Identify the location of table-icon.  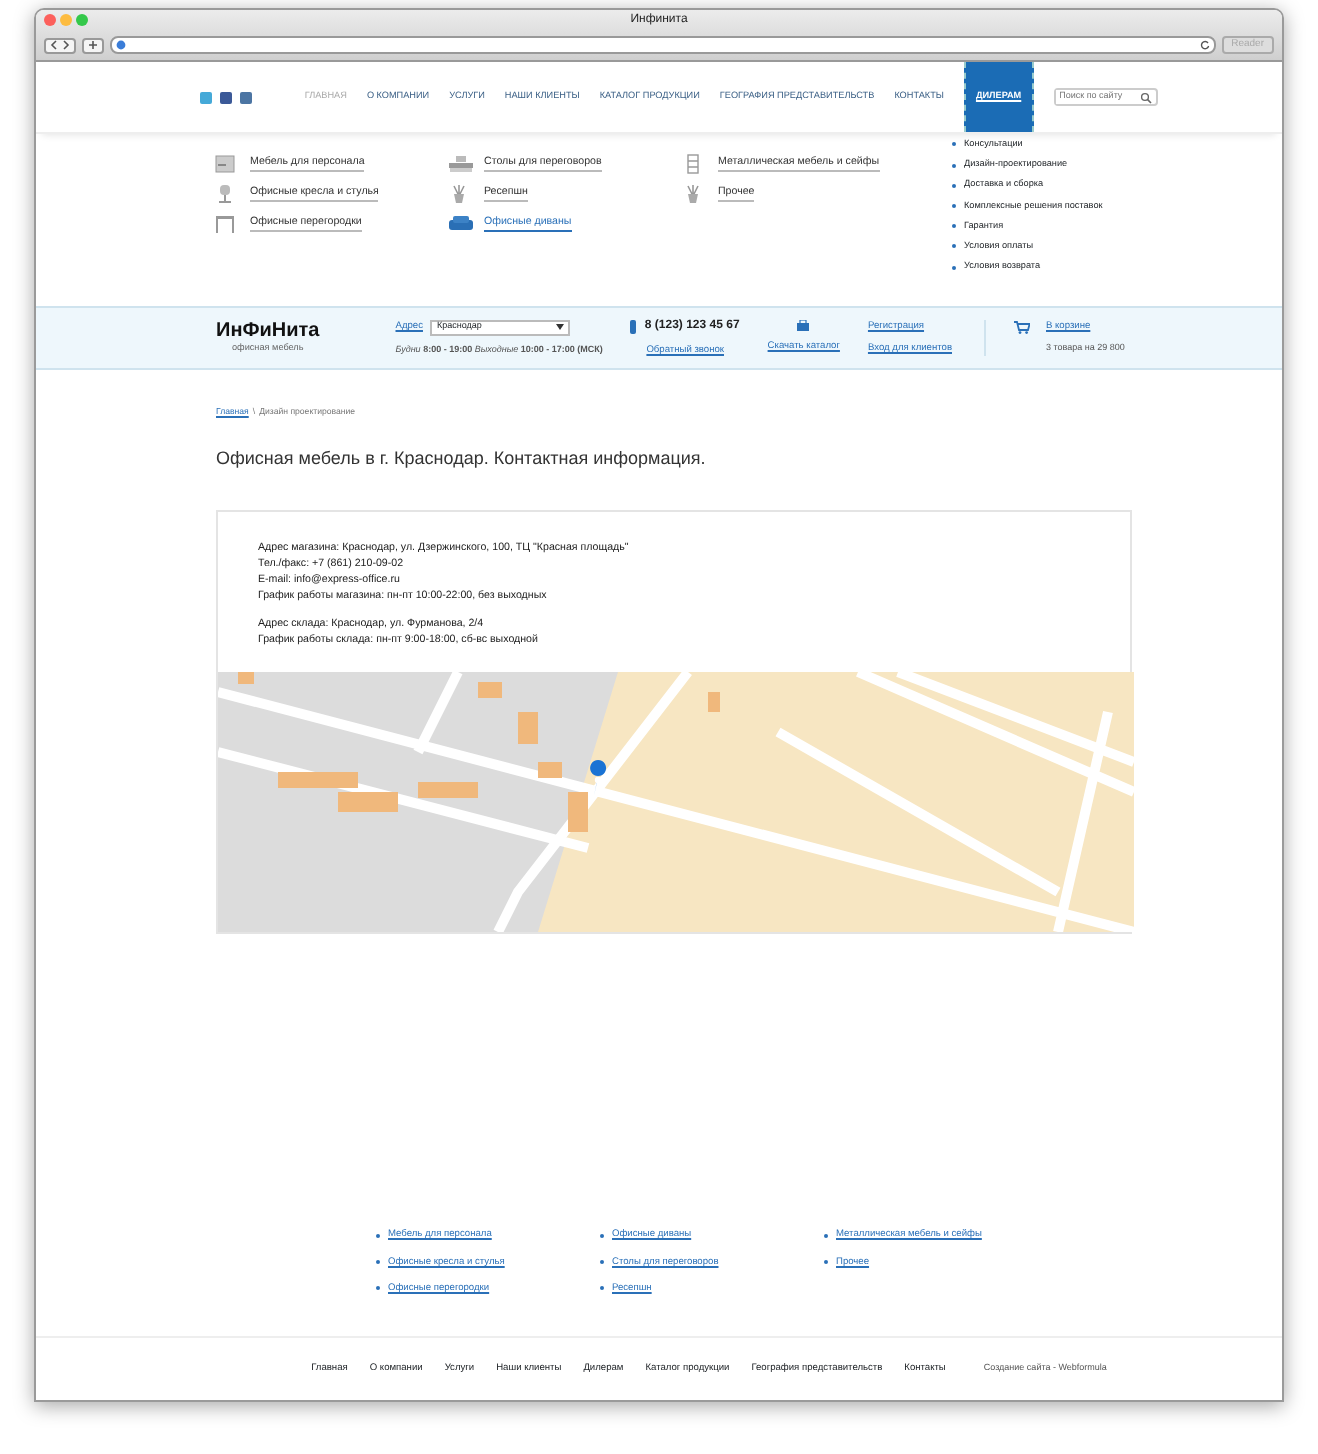
(461, 164).